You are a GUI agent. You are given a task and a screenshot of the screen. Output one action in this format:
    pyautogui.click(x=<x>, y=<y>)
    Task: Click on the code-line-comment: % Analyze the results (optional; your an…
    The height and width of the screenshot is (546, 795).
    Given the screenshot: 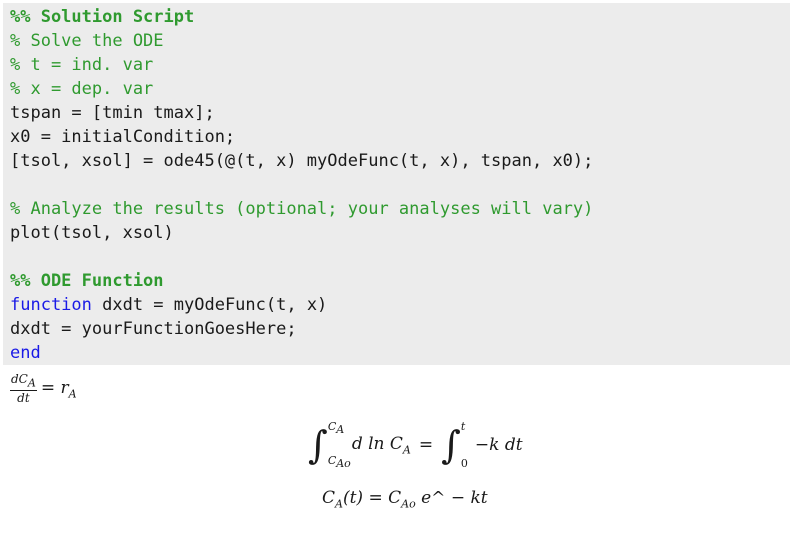 What is the action you would take?
    pyautogui.click(x=302, y=209)
    